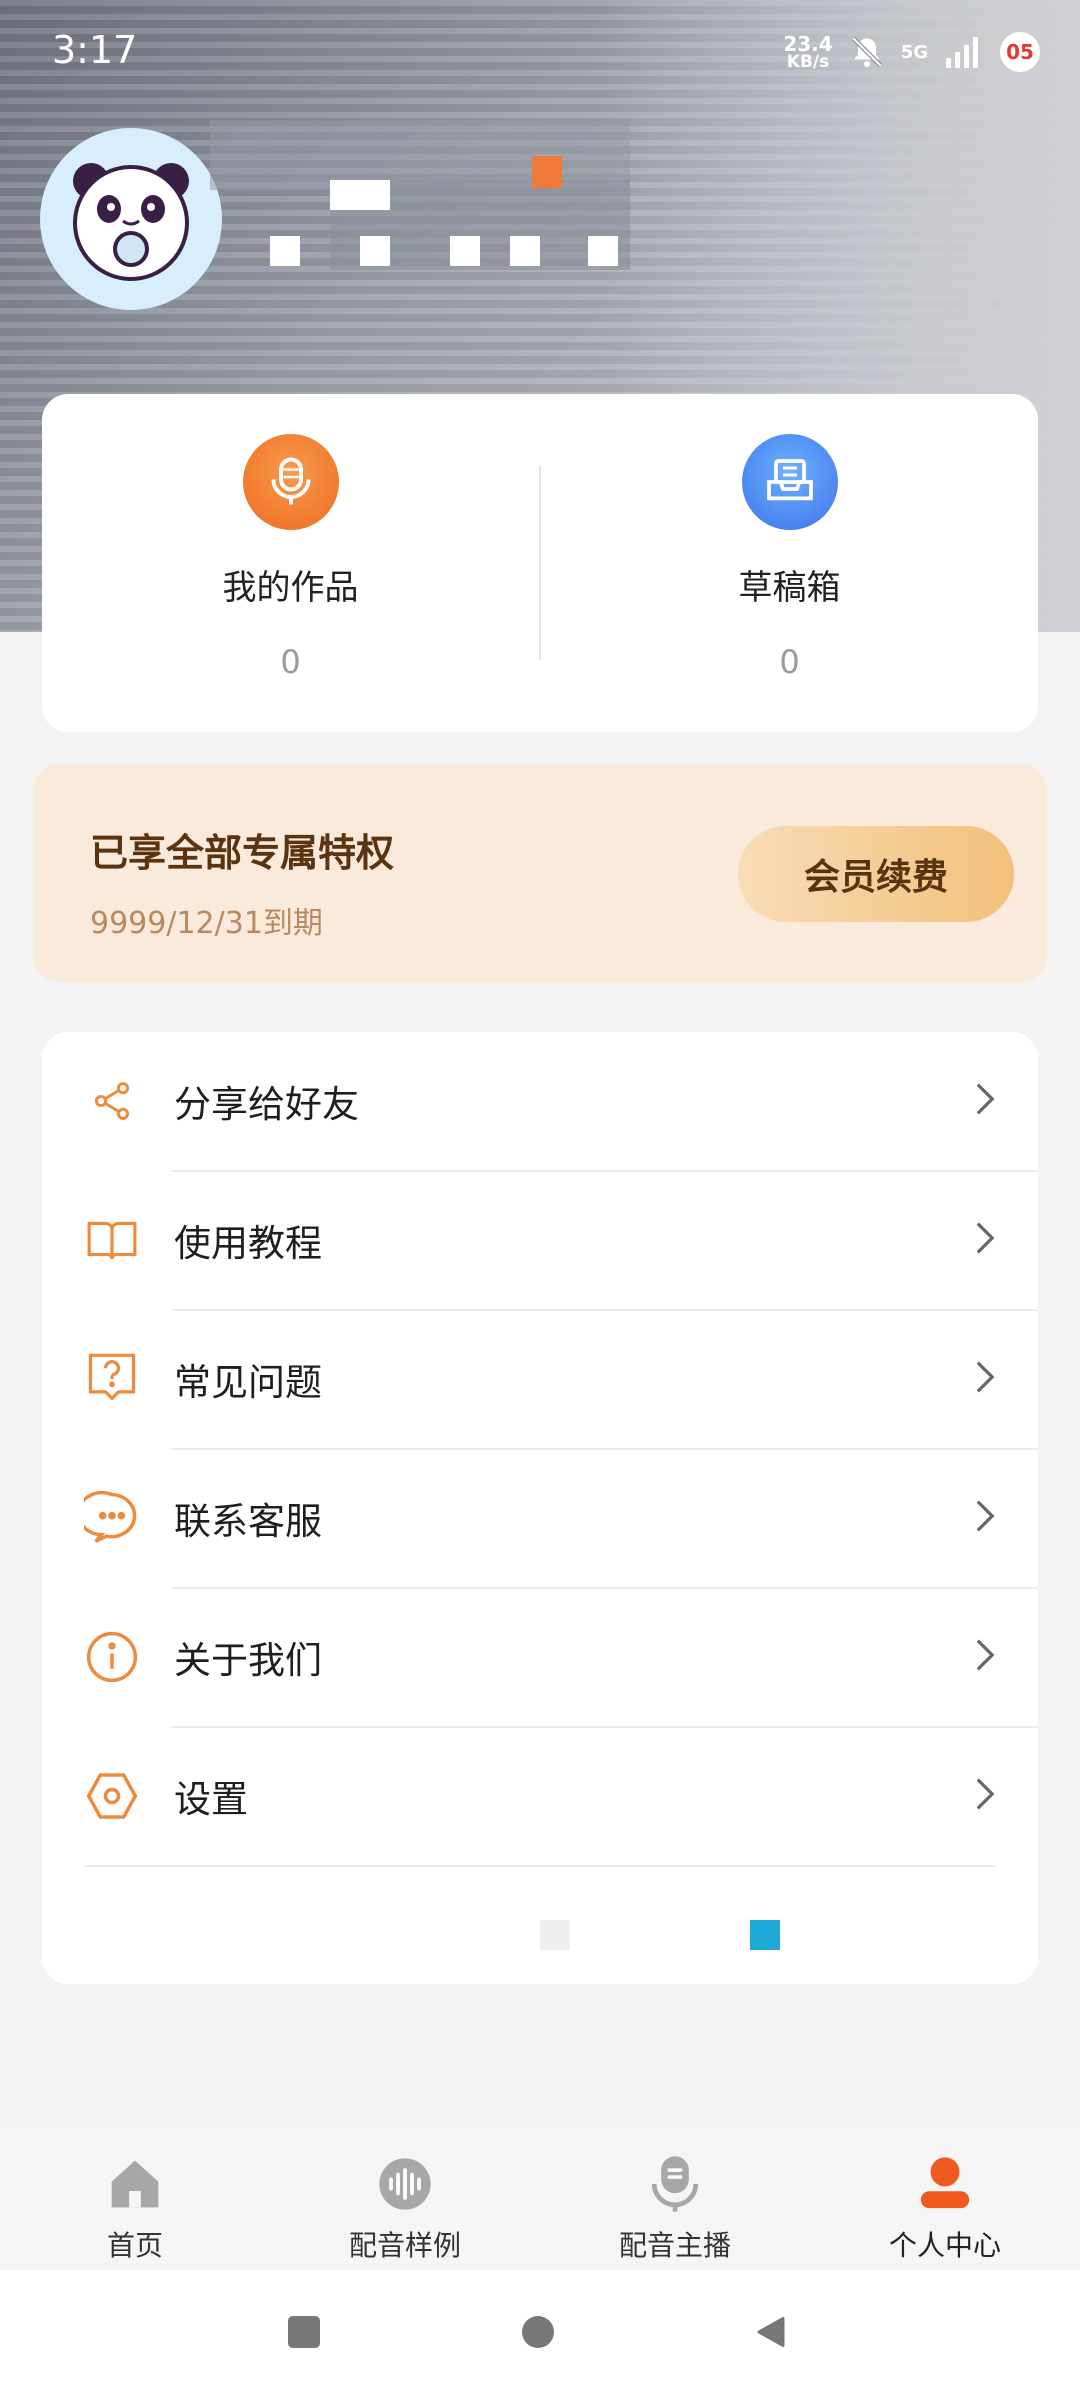 The width and height of the screenshot is (1080, 2400). Describe the element at coordinates (112, 1101) in the screenshot. I see `share-icon` at that location.